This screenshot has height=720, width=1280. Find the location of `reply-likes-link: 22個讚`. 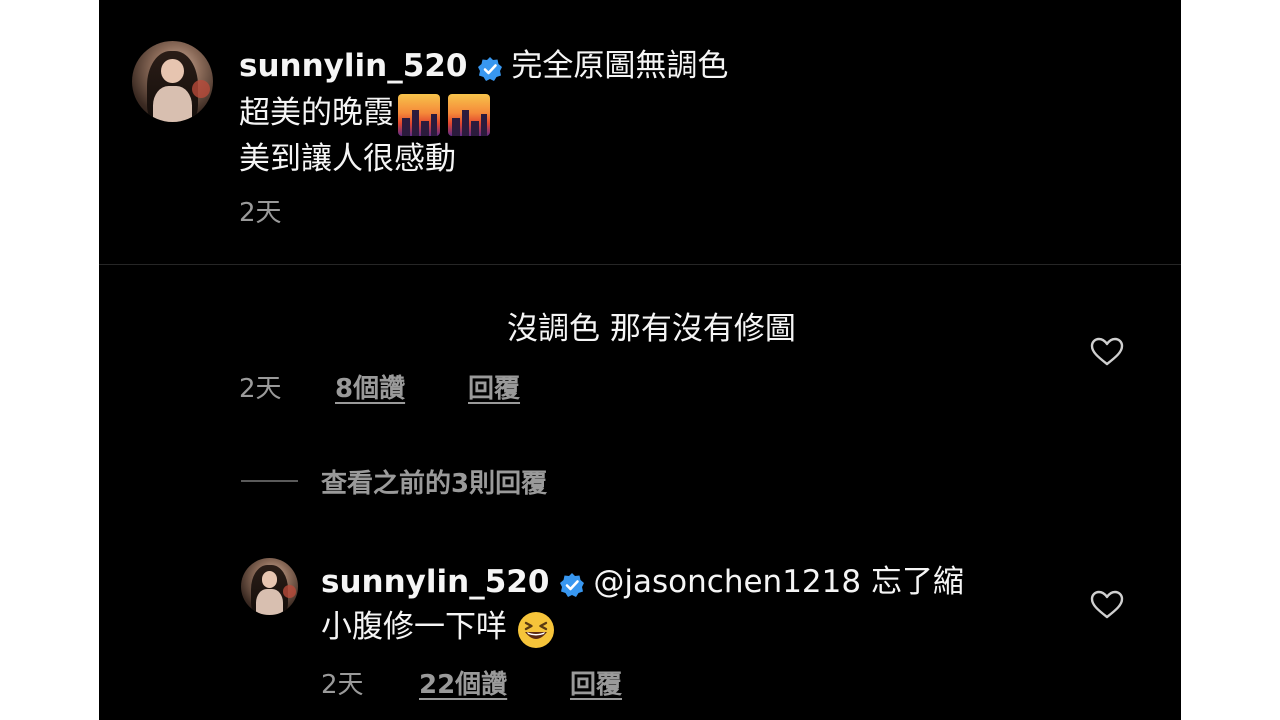

reply-likes-link: 22個讚 is located at coordinates (463, 682).